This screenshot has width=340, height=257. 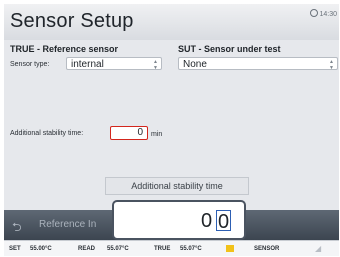 What do you see at coordinates (157, 134) in the screenshot?
I see `stability-time-unit: min` at bounding box center [157, 134].